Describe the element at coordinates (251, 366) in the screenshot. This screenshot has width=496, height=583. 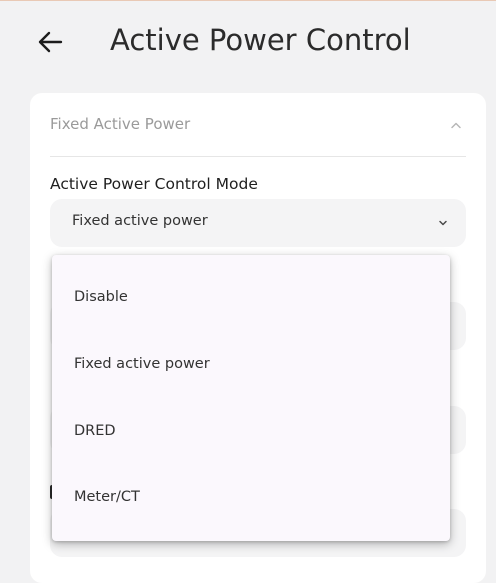
I see `dropdown-option-fixed-active-power: Fixed active power` at that location.